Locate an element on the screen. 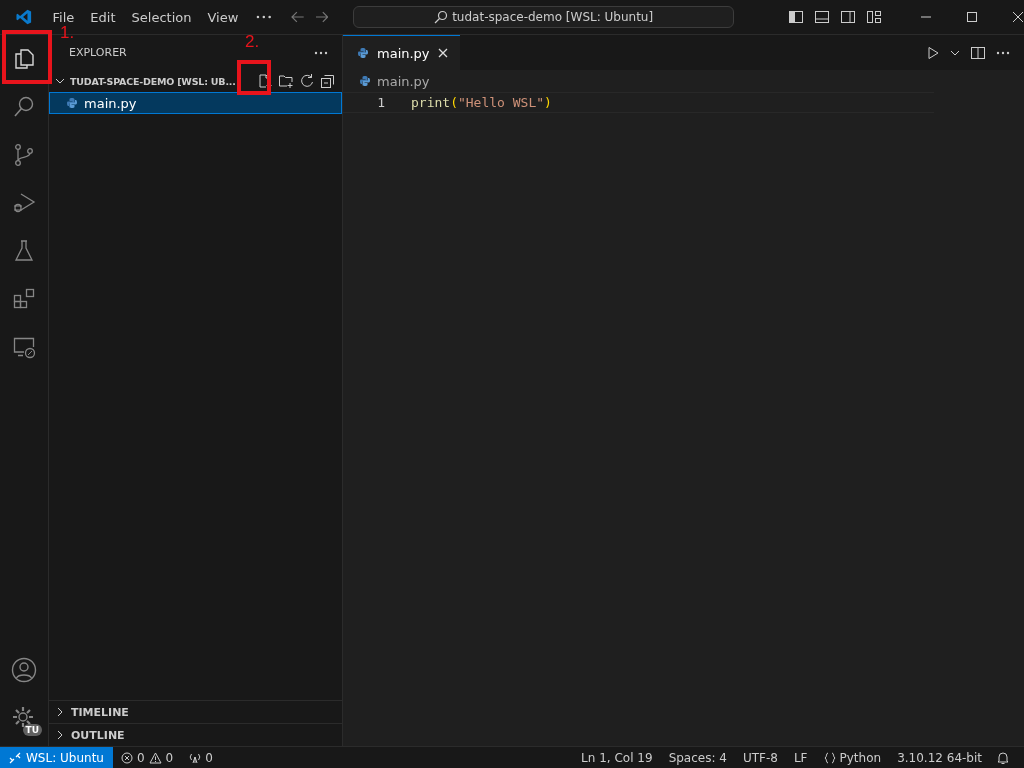  warning-icon is located at coordinates (155, 757).